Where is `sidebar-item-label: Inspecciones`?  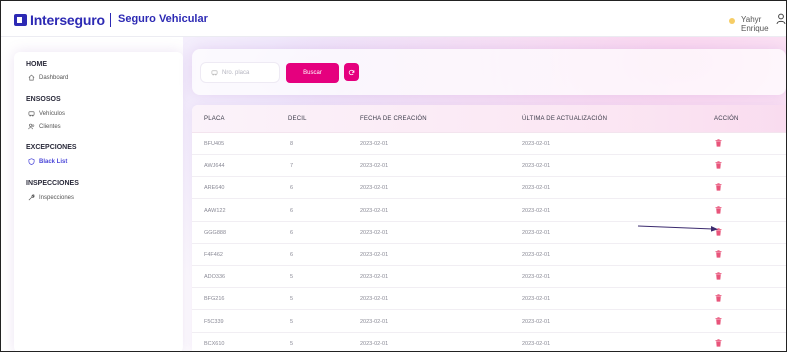 sidebar-item-label: Inspecciones is located at coordinates (57, 197).